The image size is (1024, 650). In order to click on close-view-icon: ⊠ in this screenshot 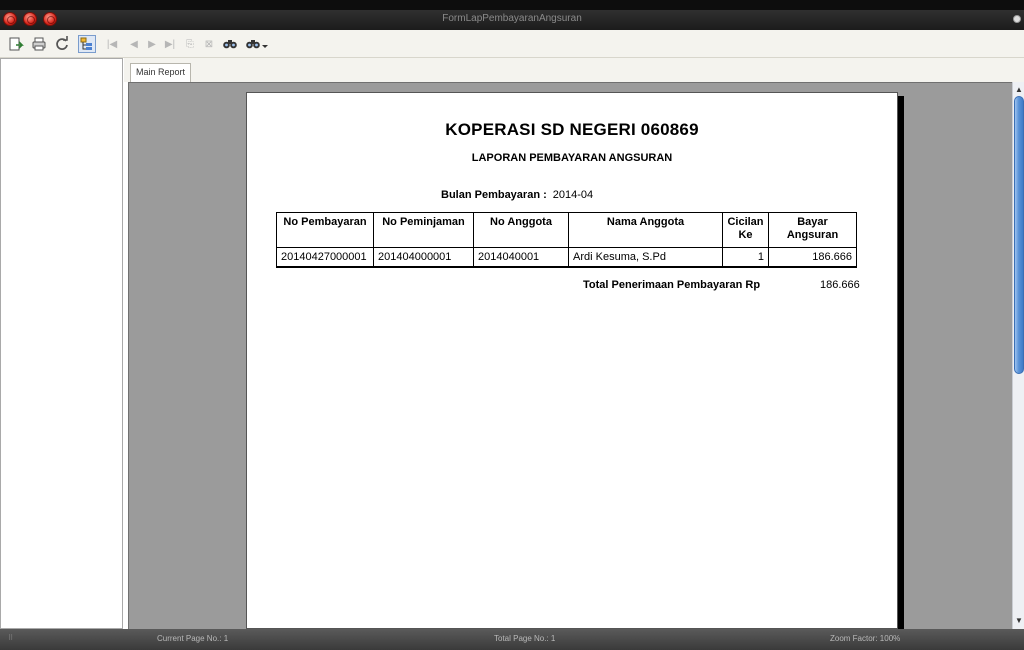, I will do `click(209, 44)`.